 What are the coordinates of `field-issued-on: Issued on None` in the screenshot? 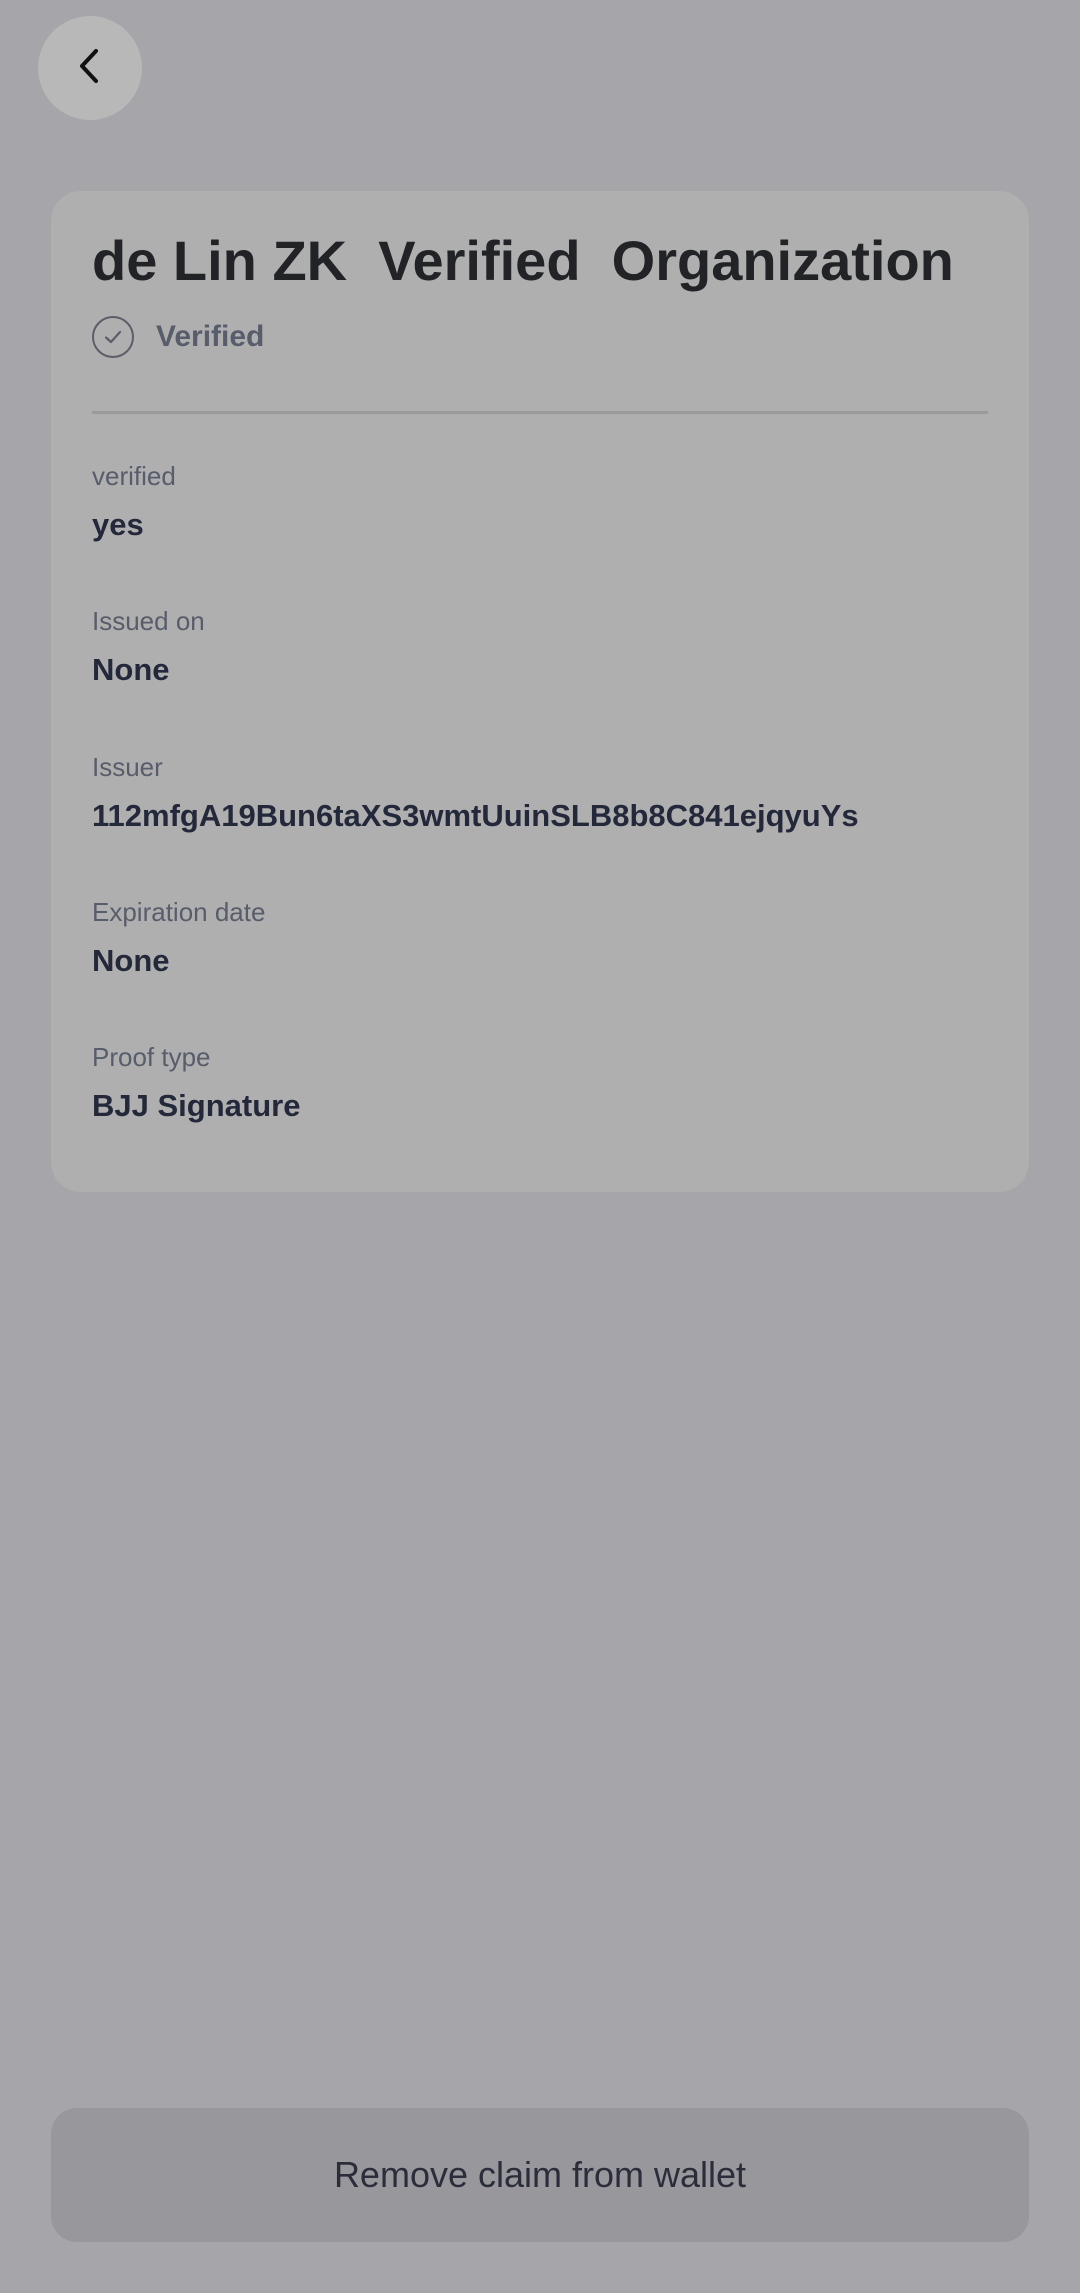 It's located at (545, 647).